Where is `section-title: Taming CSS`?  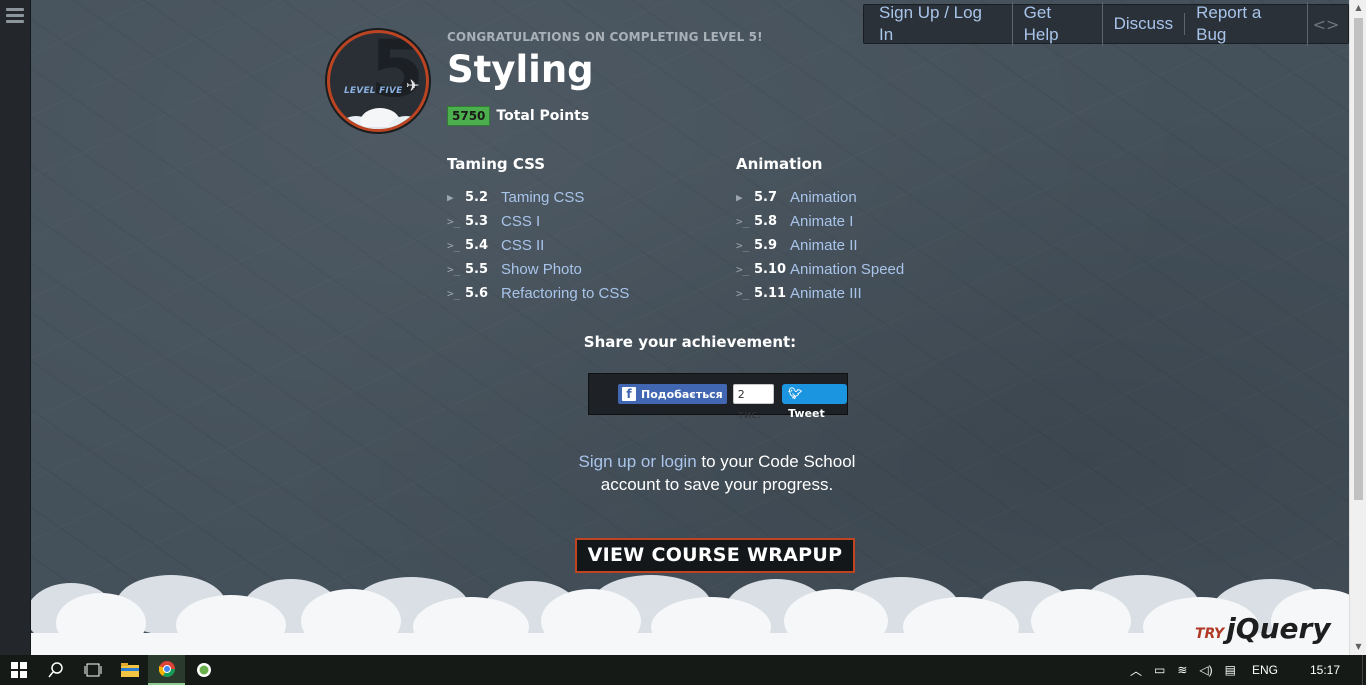
section-title: Taming CSS is located at coordinates (496, 164).